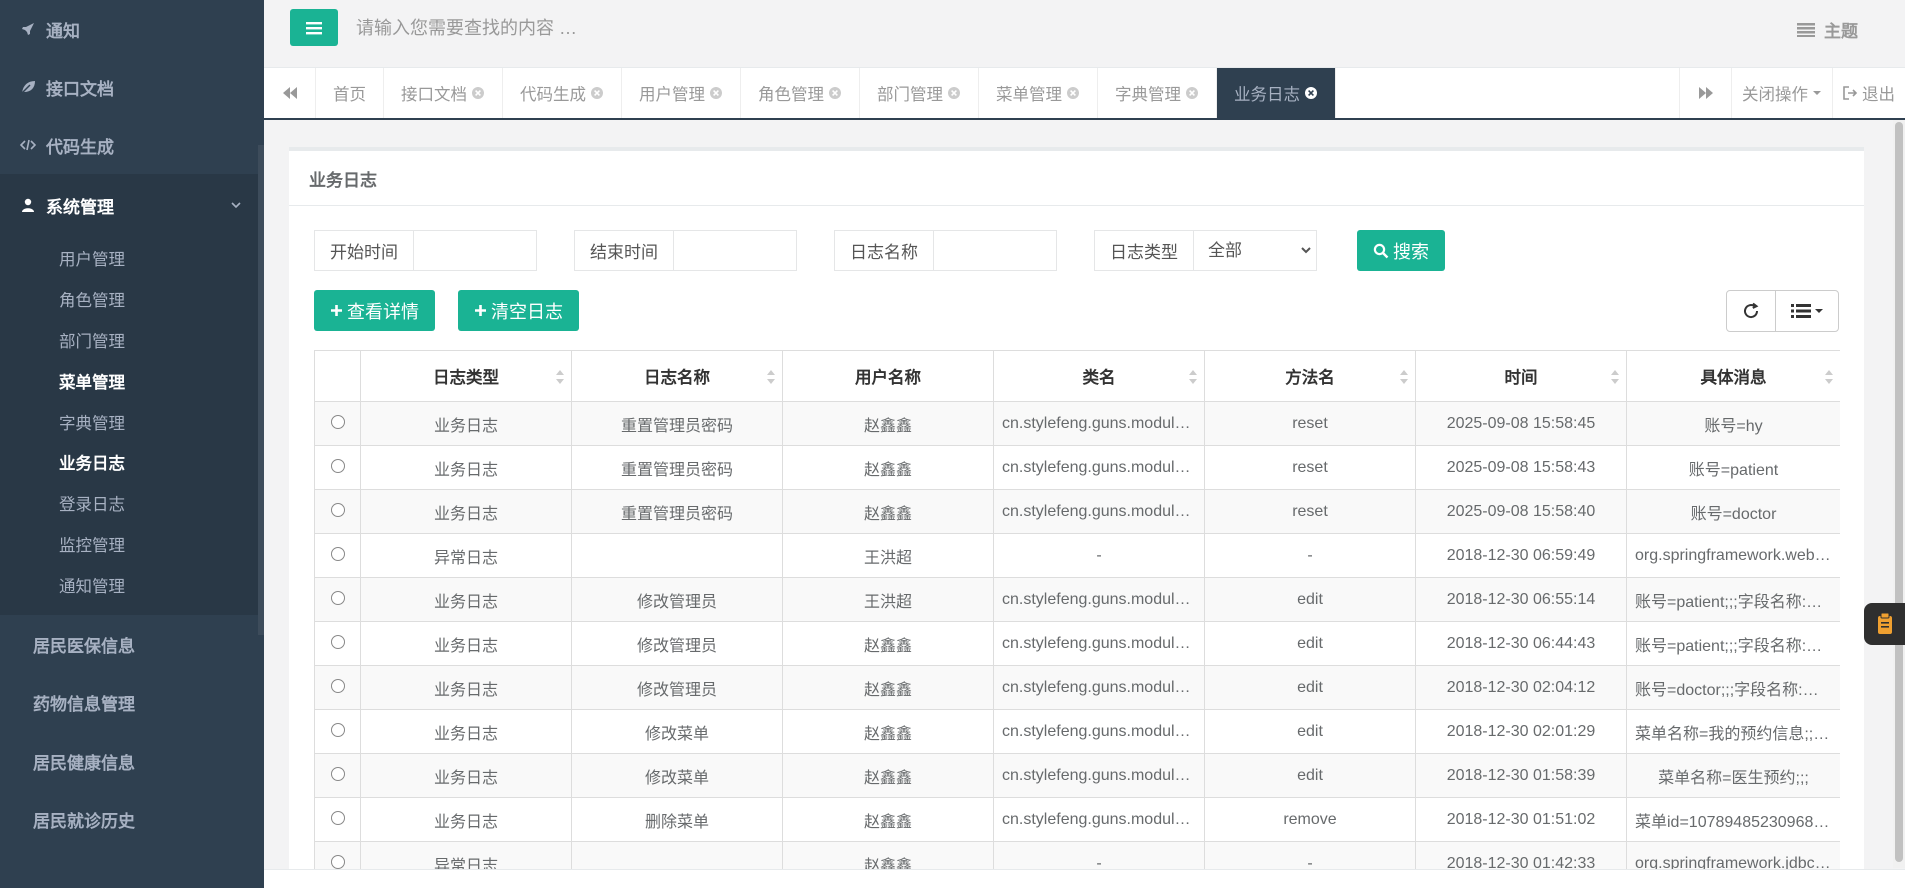 The height and width of the screenshot is (888, 1905). What do you see at coordinates (677, 467) in the screenshot?
I see `cell-log-name: 重置管理员密码` at bounding box center [677, 467].